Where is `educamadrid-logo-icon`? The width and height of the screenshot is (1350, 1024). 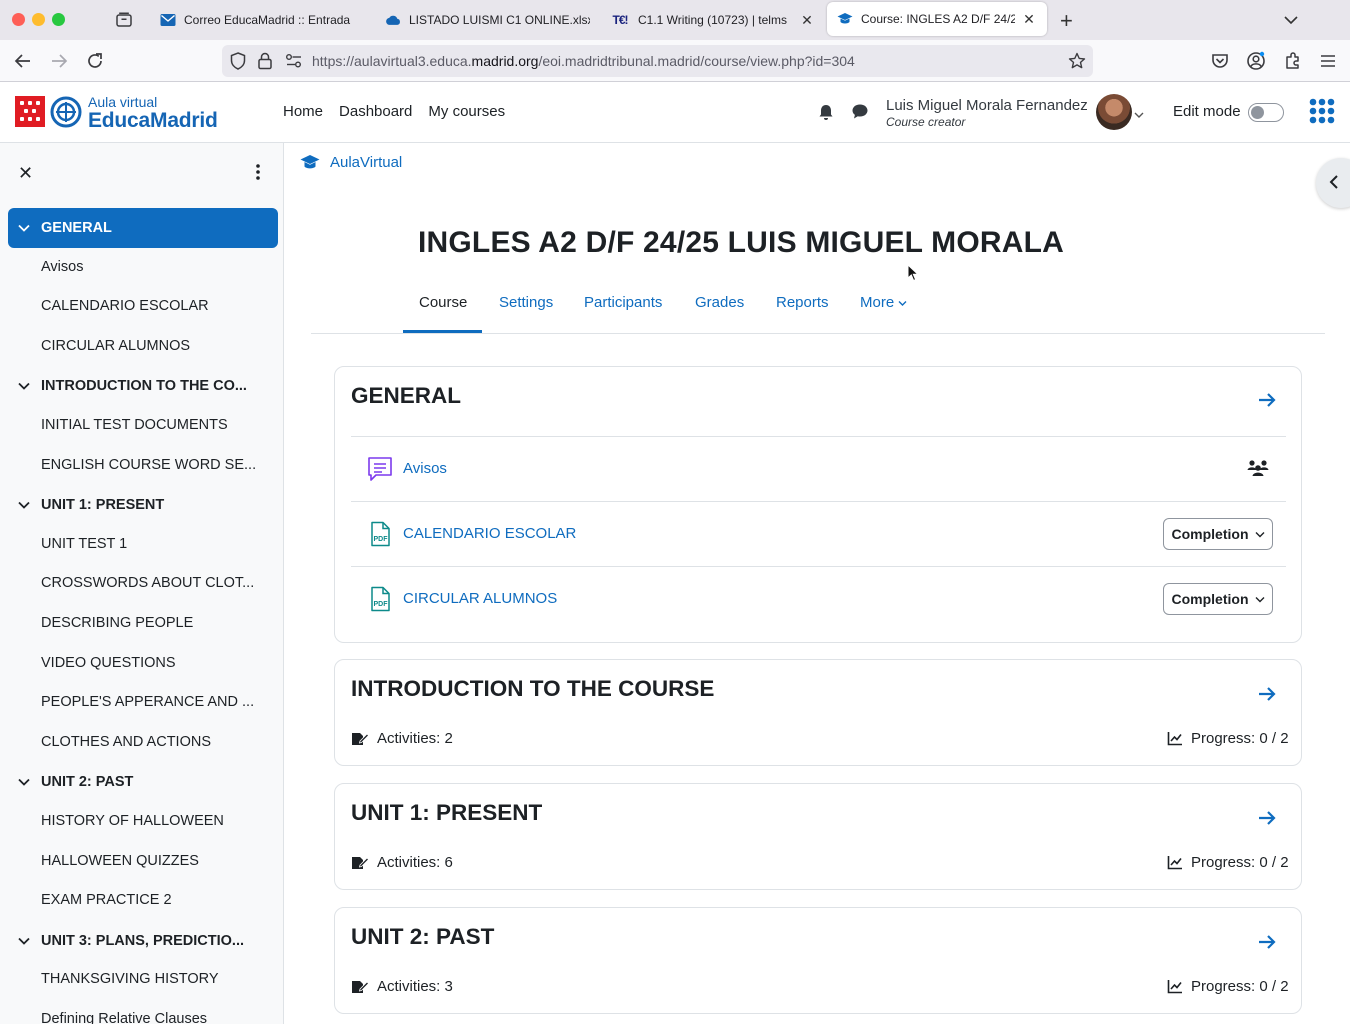
educamadrid-logo-icon is located at coordinates (66, 112).